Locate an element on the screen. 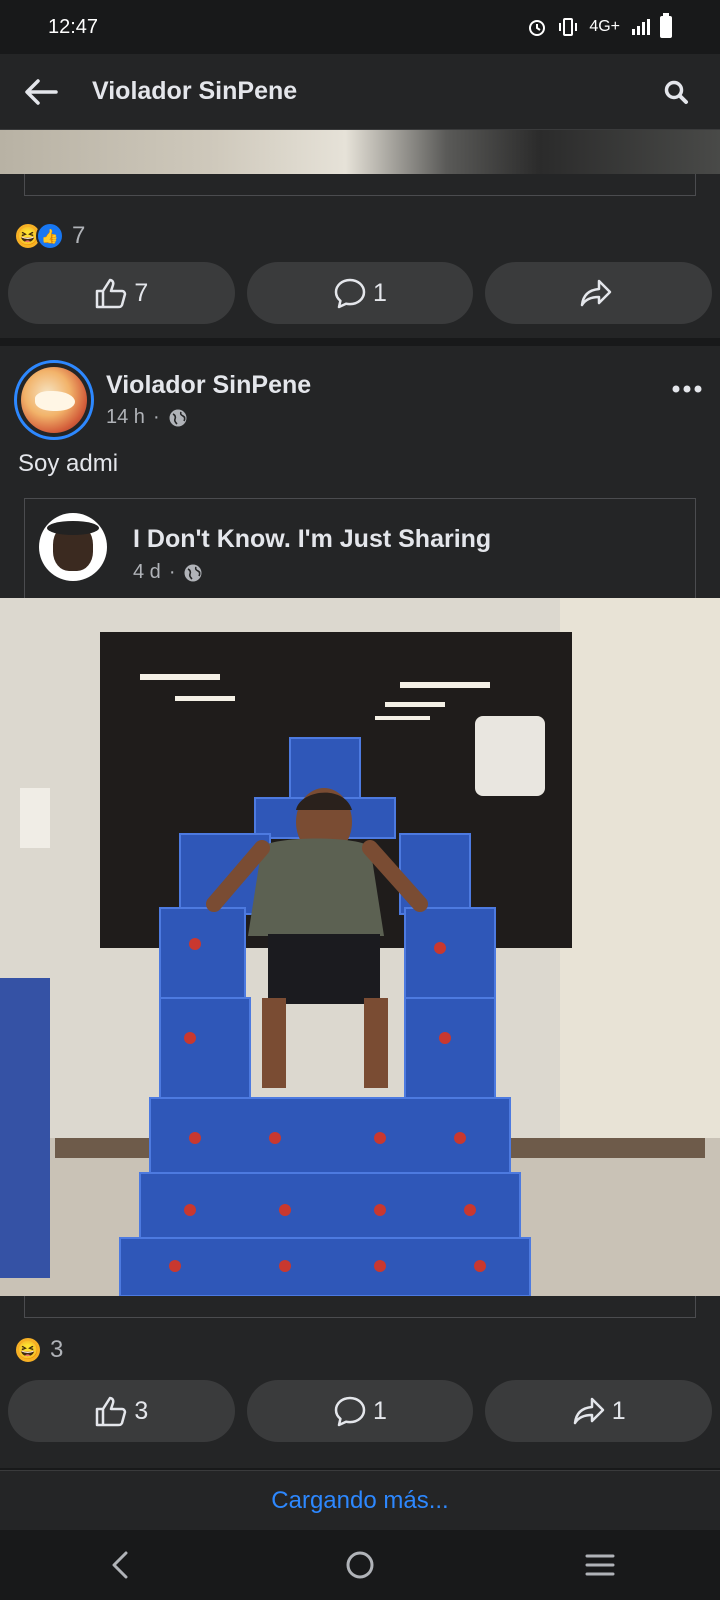  page-title: Violador SinPene is located at coordinates (195, 91).